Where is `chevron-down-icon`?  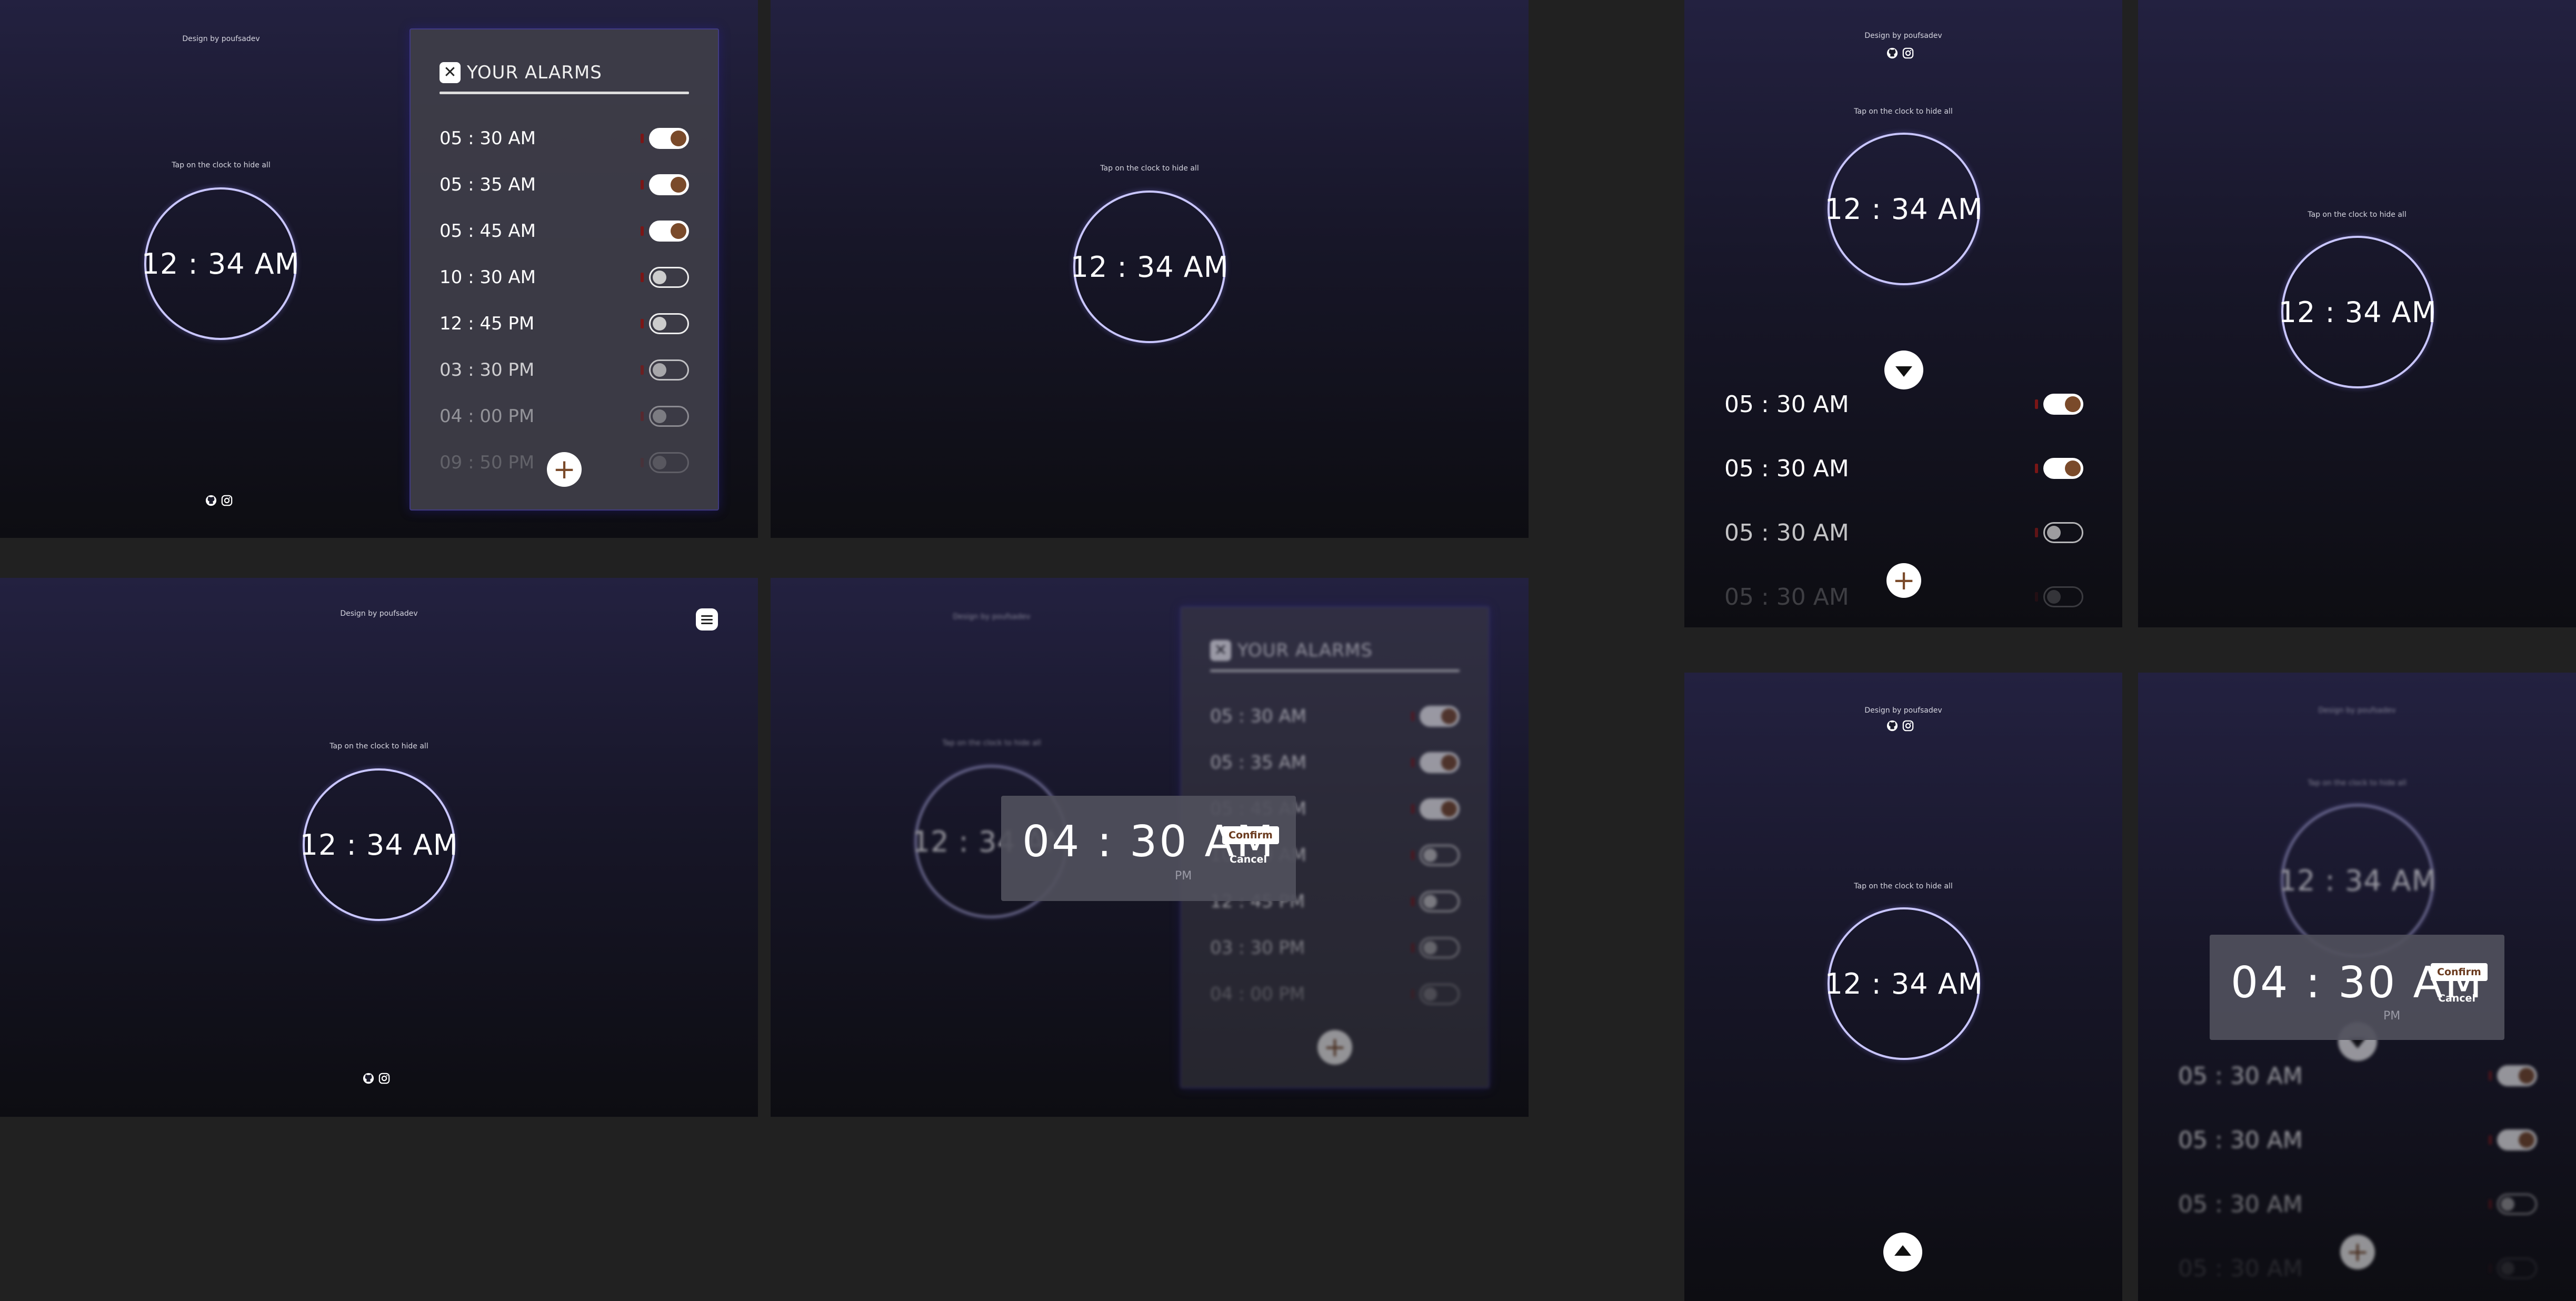 chevron-down-icon is located at coordinates (1904, 370).